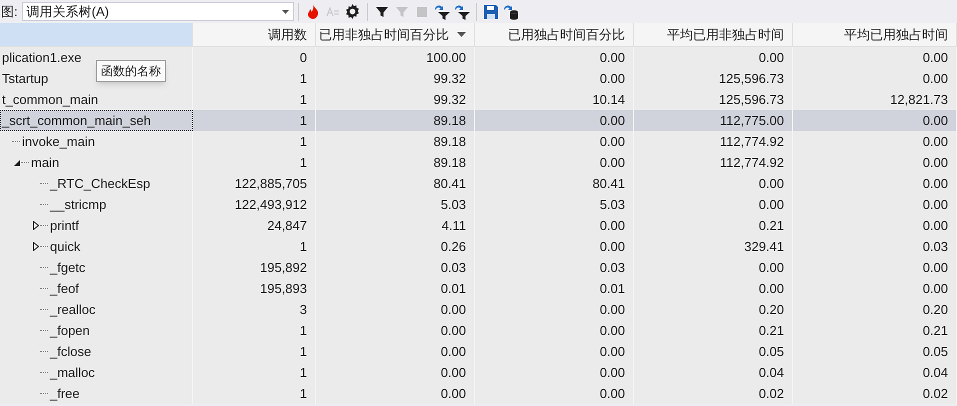  What do you see at coordinates (24, 79) in the screenshot?
I see `function-name: Tstartup` at bounding box center [24, 79].